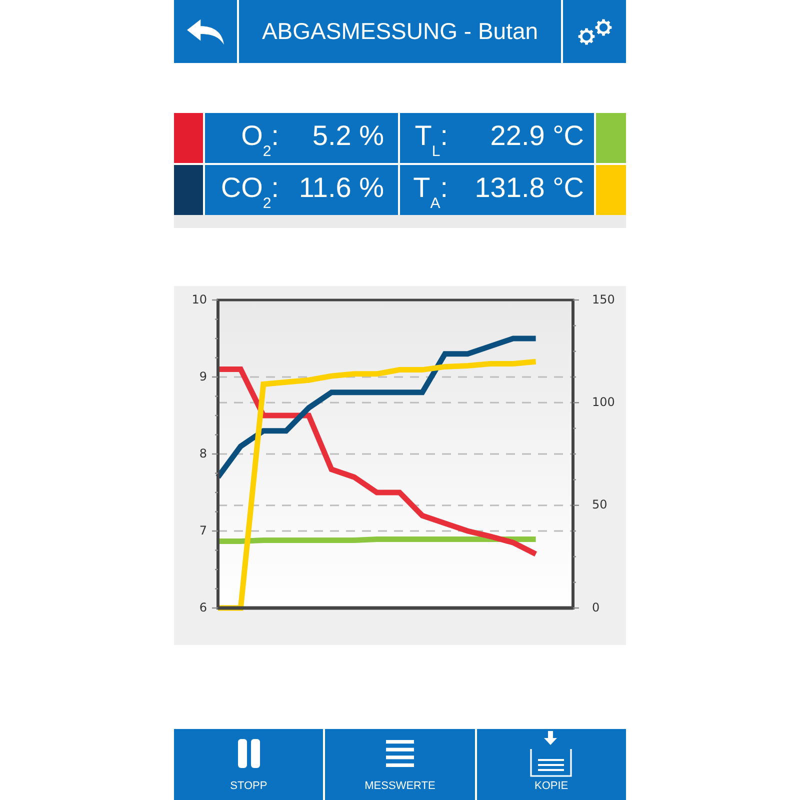 The height and width of the screenshot is (800, 800). I want to click on axis-tick-label: 6, so click(203, 607).